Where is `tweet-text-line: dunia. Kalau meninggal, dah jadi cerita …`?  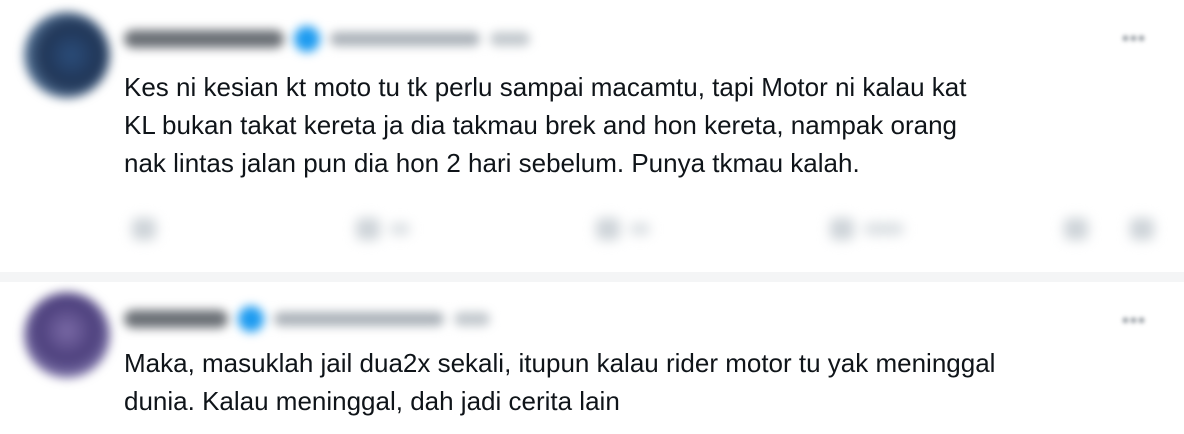 tweet-text-line: dunia. Kalau meninggal, dah jadi cerita … is located at coordinates (372, 401).